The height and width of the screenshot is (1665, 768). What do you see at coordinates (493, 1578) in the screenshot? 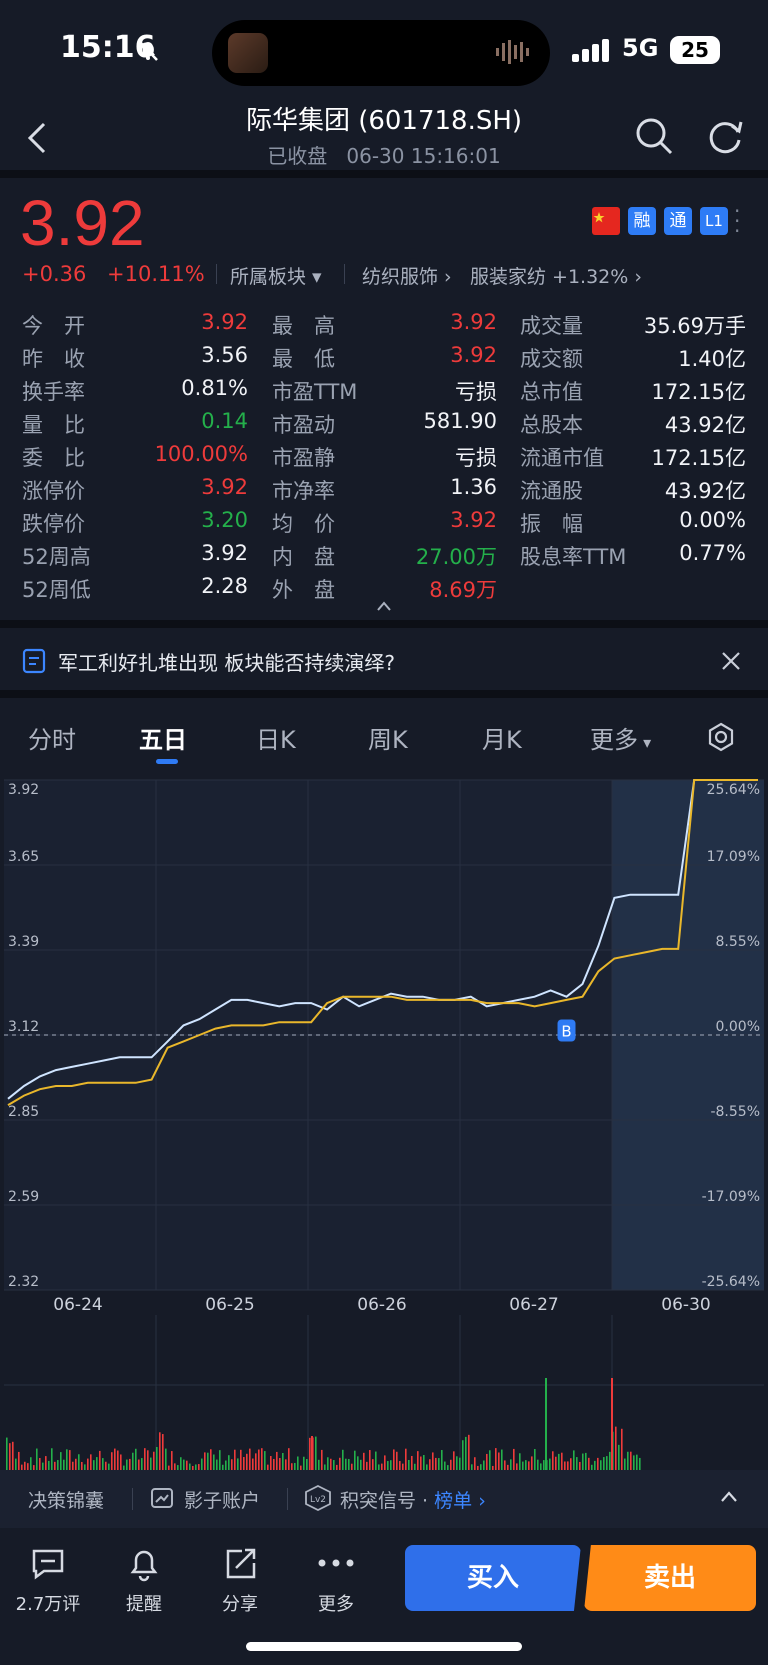
I see `buy-button: 买入` at bounding box center [493, 1578].